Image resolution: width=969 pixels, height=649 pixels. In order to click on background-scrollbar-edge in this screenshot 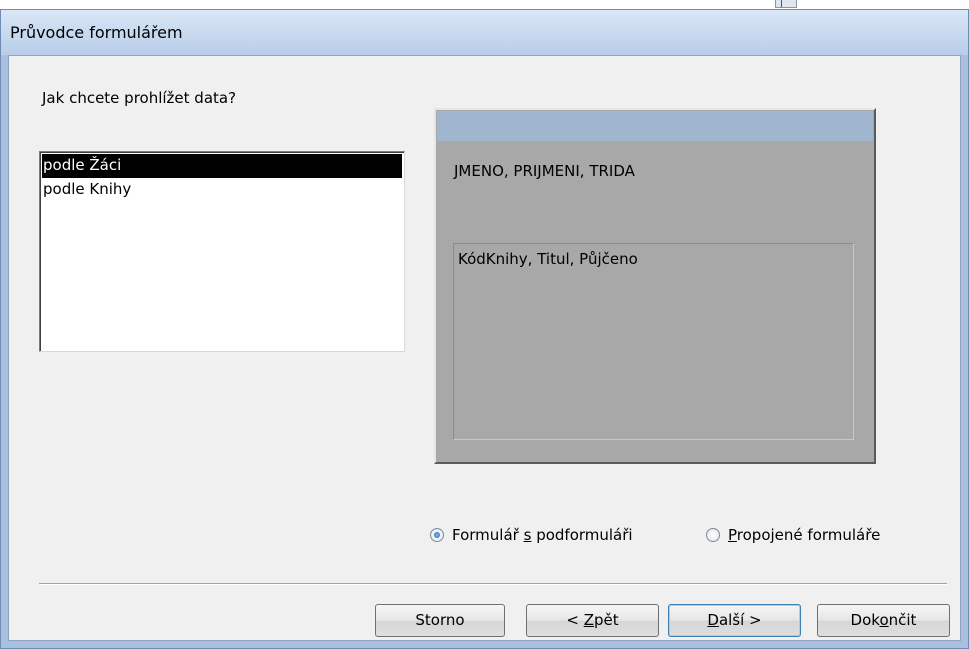, I will do `click(786, 4)`.